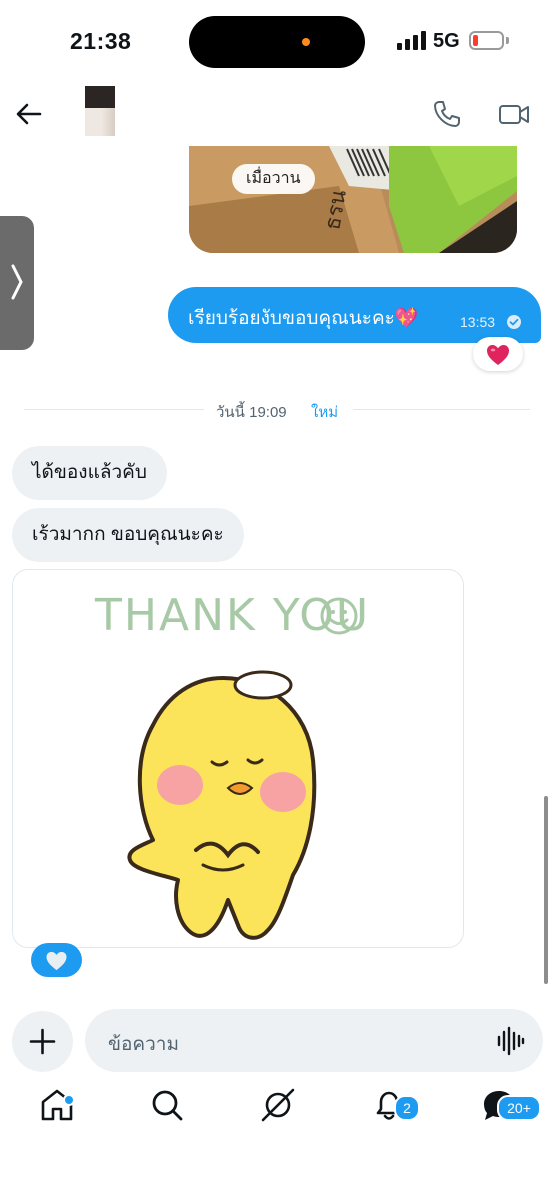  What do you see at coordinates (407, 1108) in the screenshot?
I see `notifications-badge: 2` at bounding box center [407, 1108].